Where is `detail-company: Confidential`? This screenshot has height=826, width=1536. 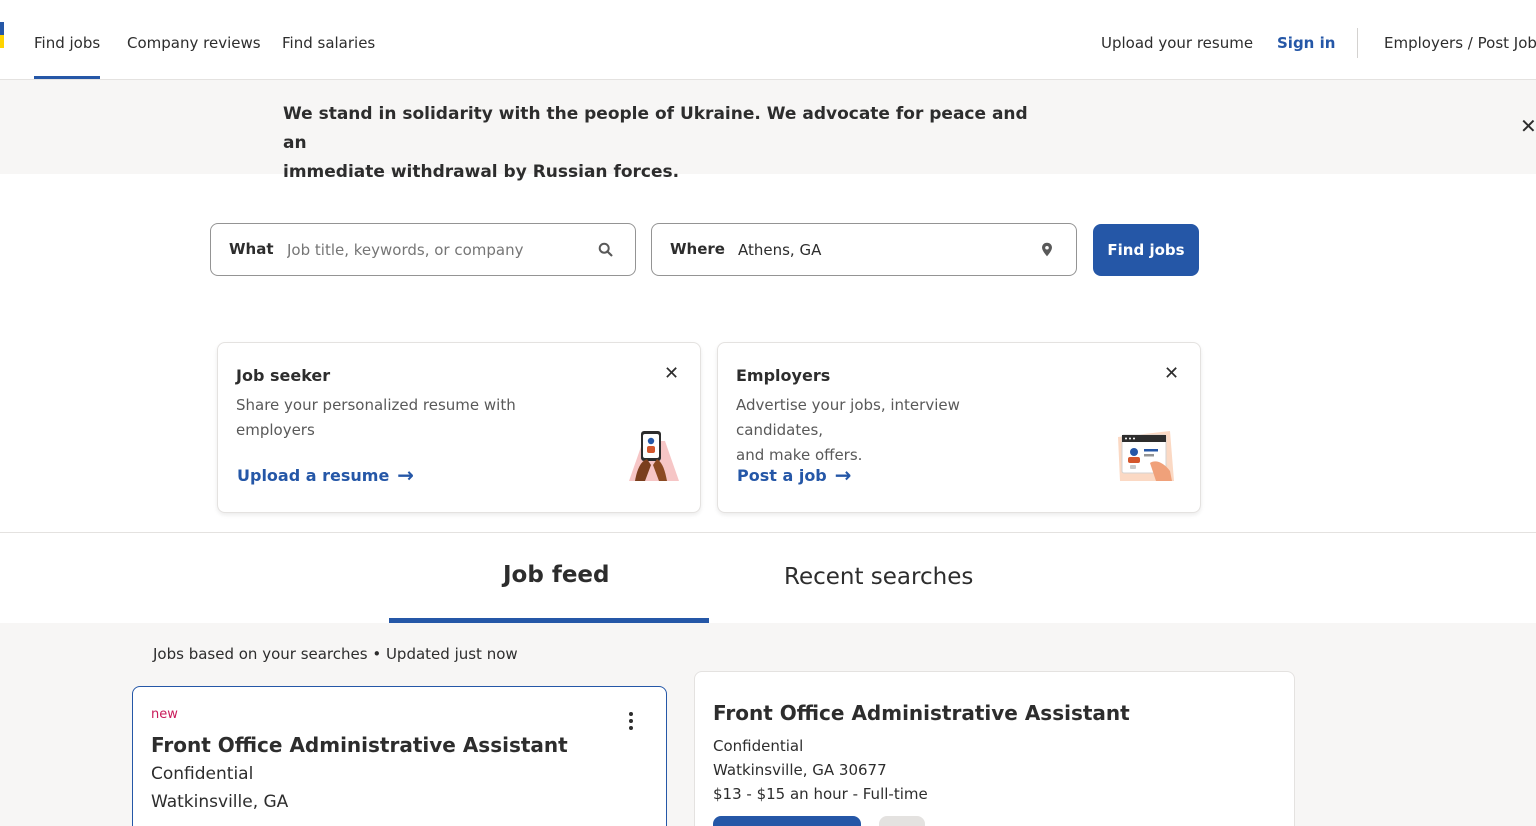 detail-company: Confidential is located at coordinates (758, 746).